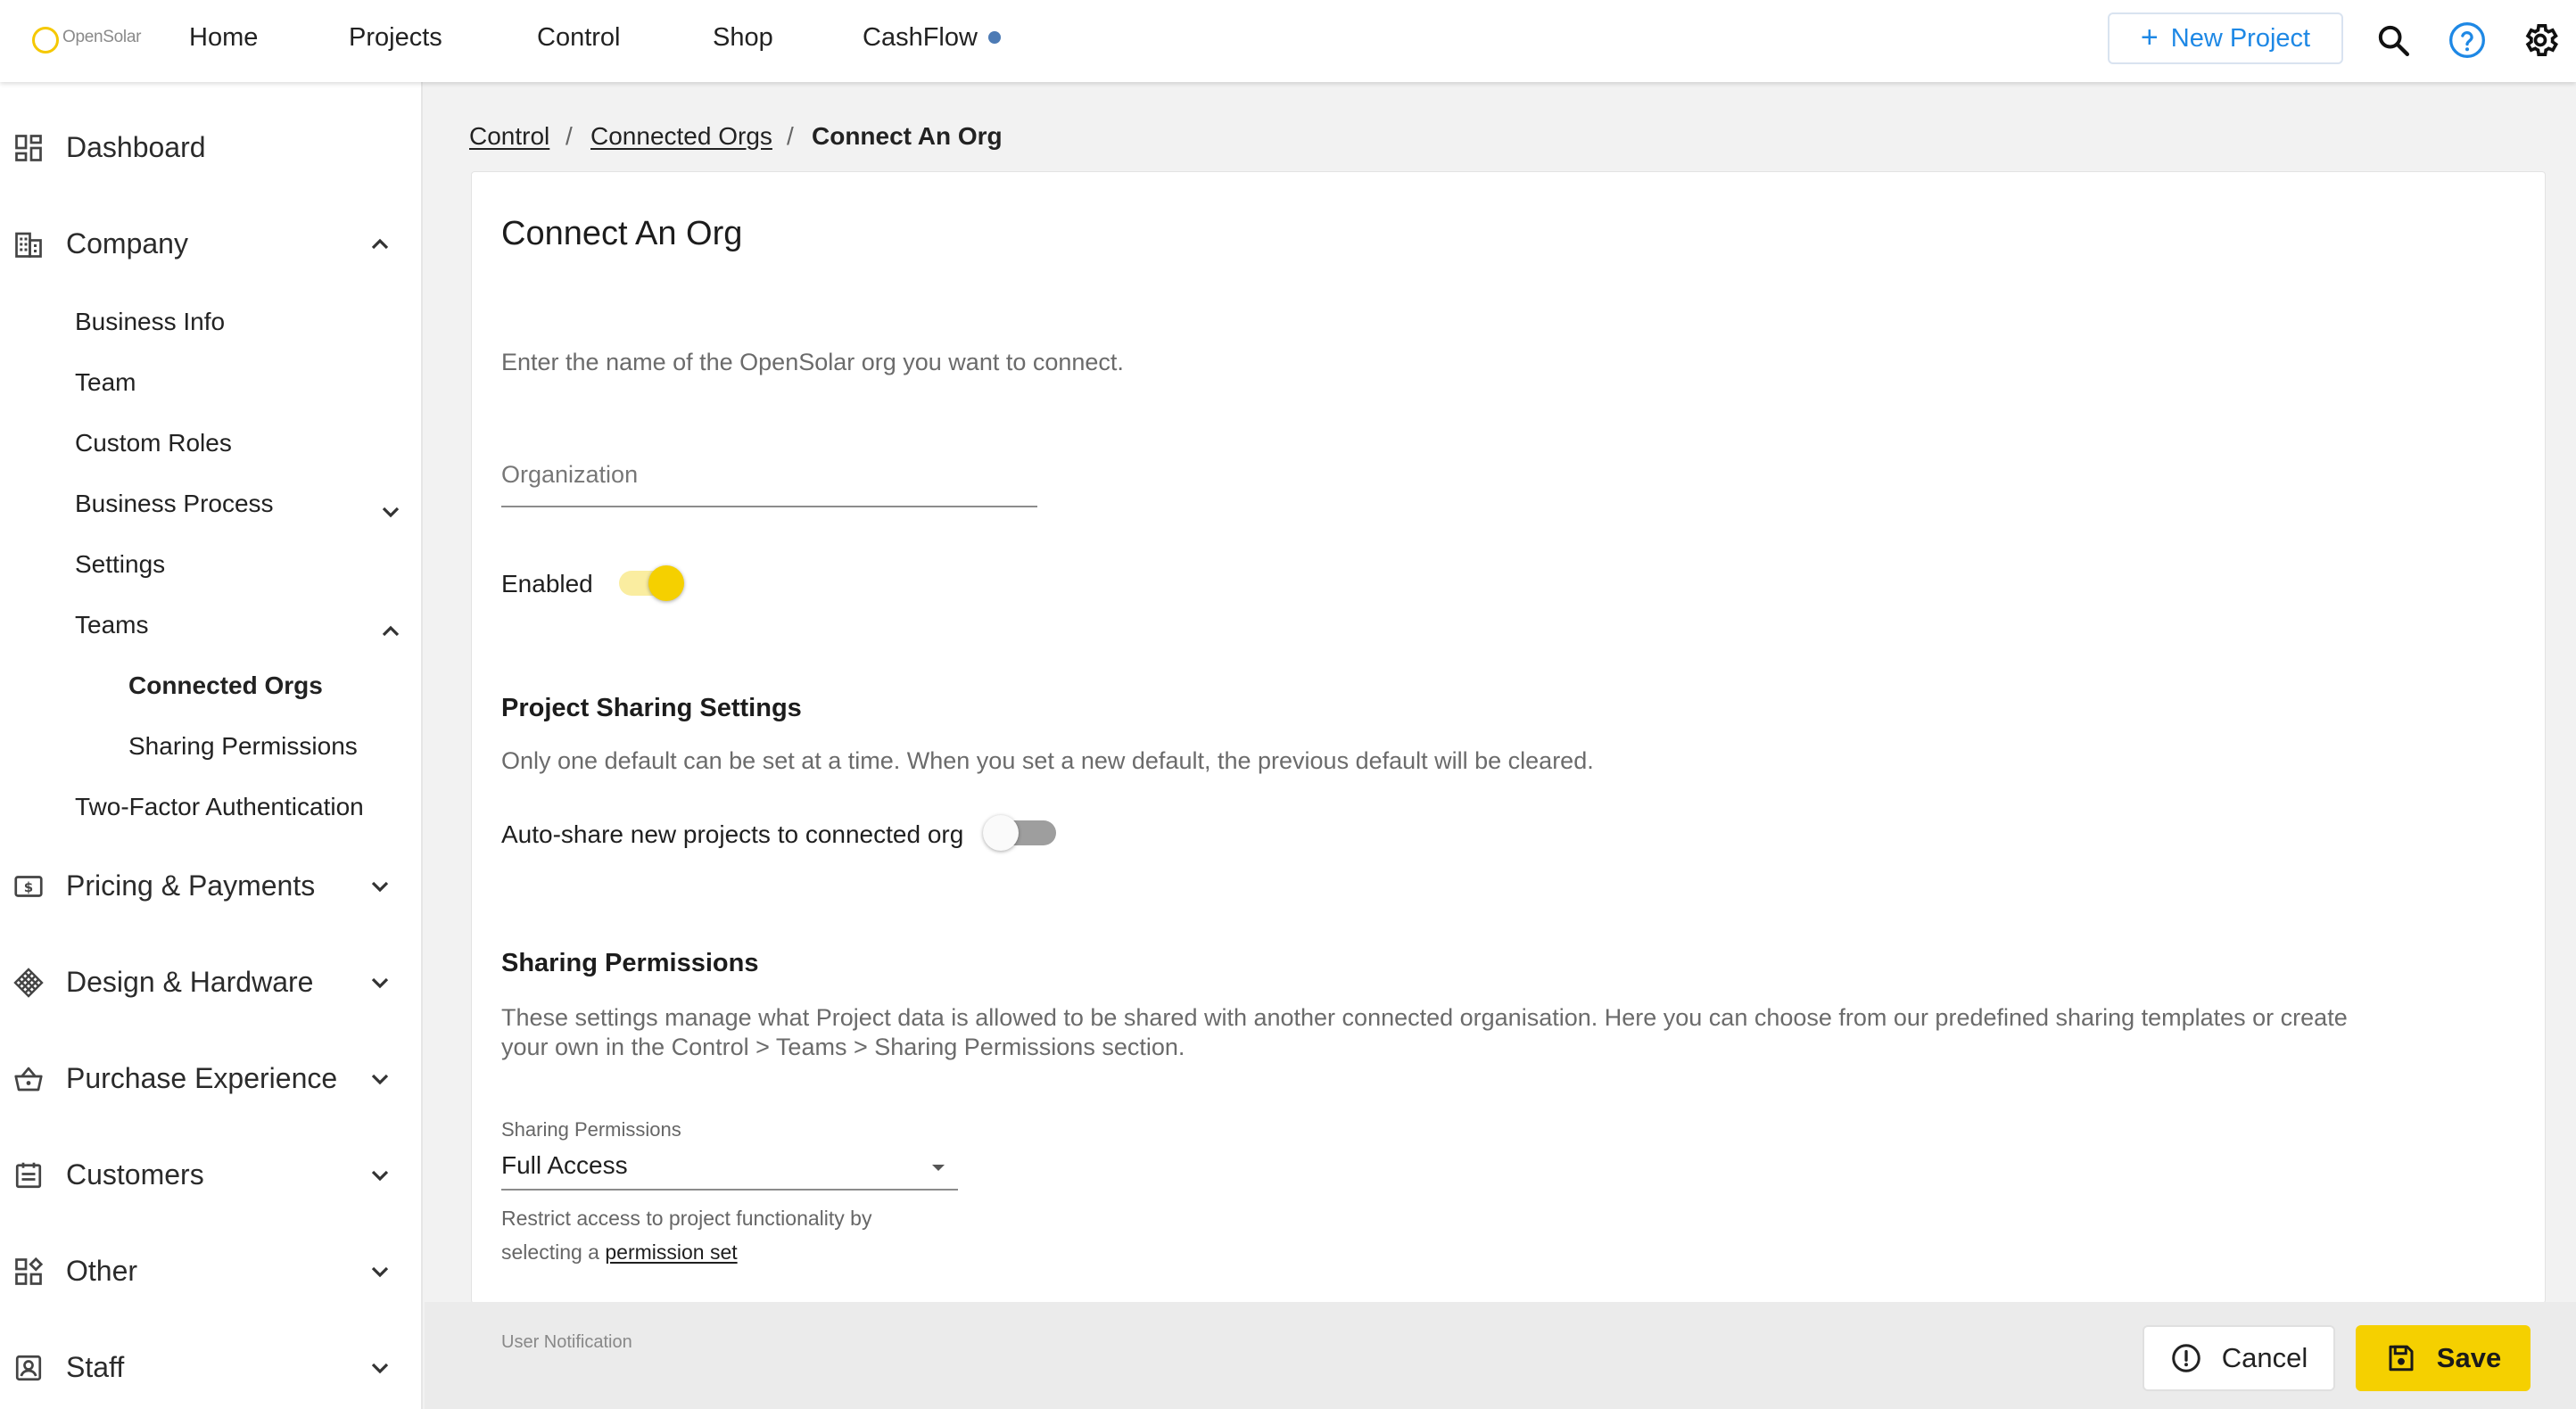 The width and height of the screenshot is (2576, 1409). Describe the element at coordinates (29, 148) in the screenshot. I see `dashboard-icon` at that location.